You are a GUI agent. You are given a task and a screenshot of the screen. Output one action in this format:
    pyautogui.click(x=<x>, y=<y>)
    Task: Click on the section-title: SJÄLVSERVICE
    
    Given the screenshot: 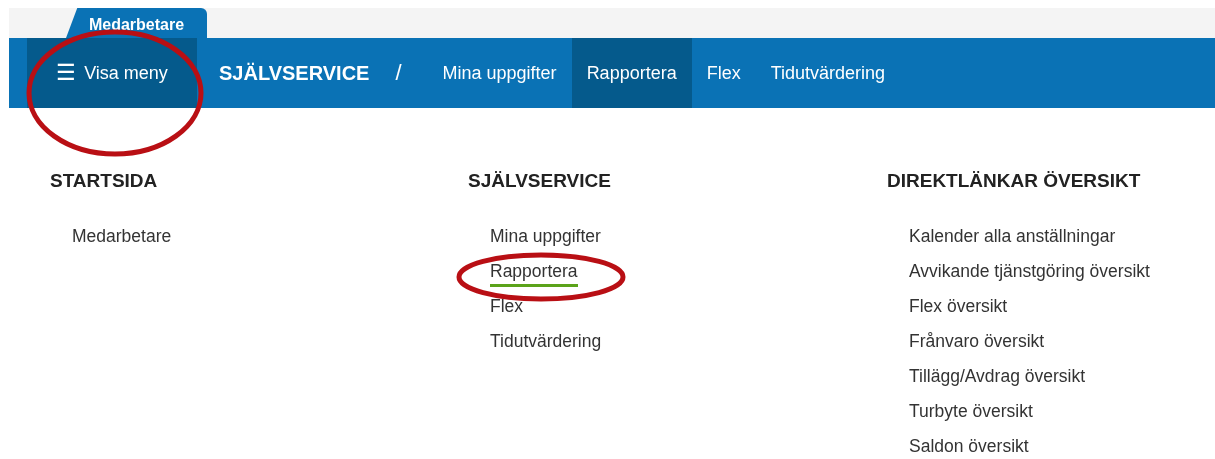 What is the action you would take?
    pyautogui.click(x=294, y=73)
    